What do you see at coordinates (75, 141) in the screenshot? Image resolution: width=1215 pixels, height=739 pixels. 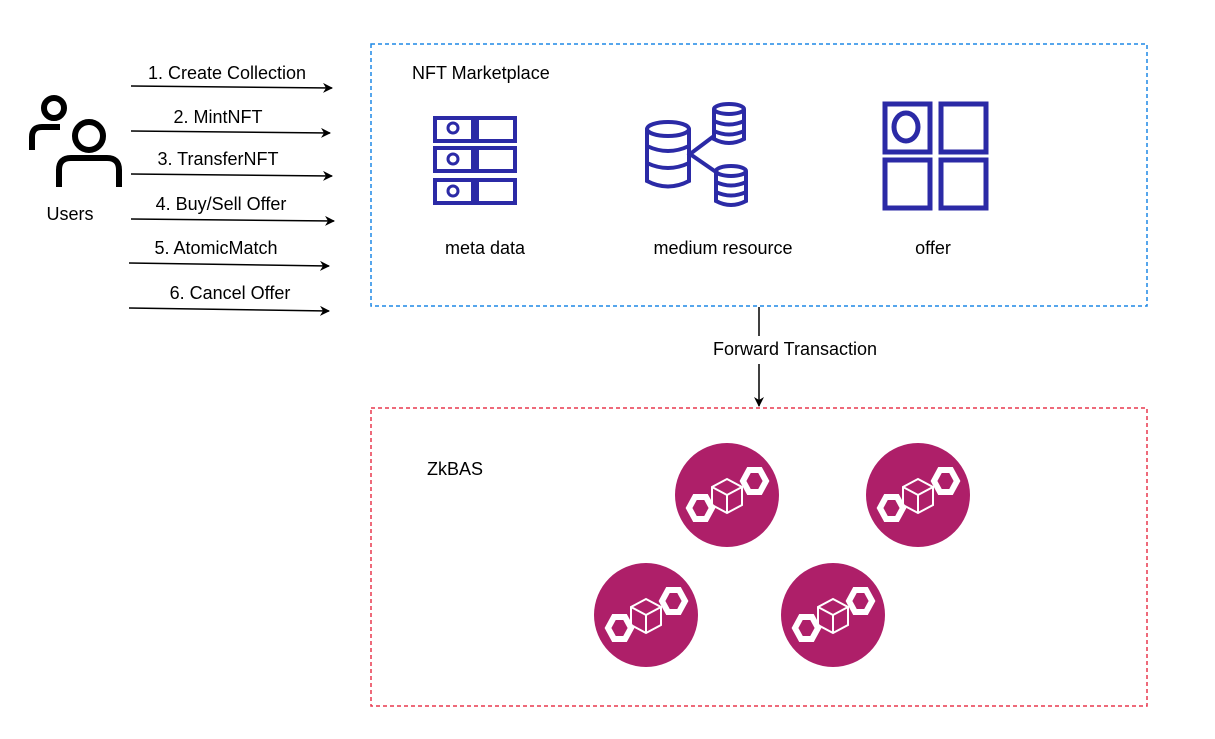 I see `users-icon` at bounding box center [75, 141].